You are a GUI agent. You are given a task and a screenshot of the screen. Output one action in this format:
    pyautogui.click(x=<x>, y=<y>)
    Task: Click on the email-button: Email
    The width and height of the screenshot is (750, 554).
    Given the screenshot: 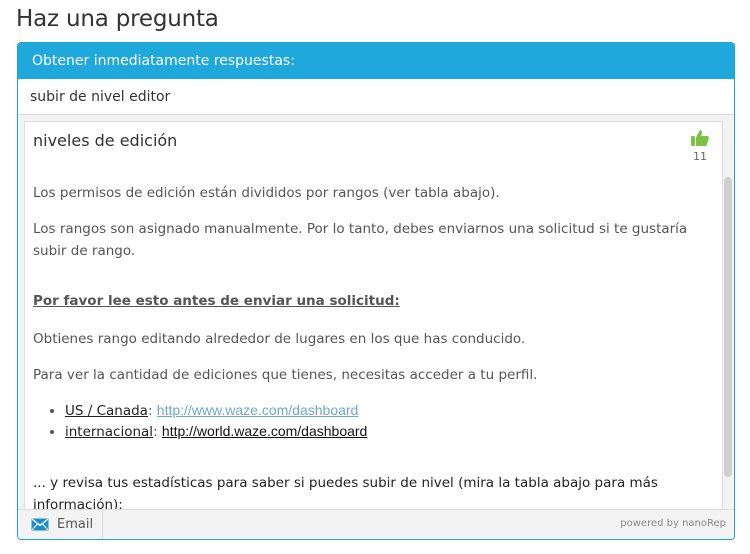 What is the action you would take?
    pyautogui.click(x=60, y=524)
    